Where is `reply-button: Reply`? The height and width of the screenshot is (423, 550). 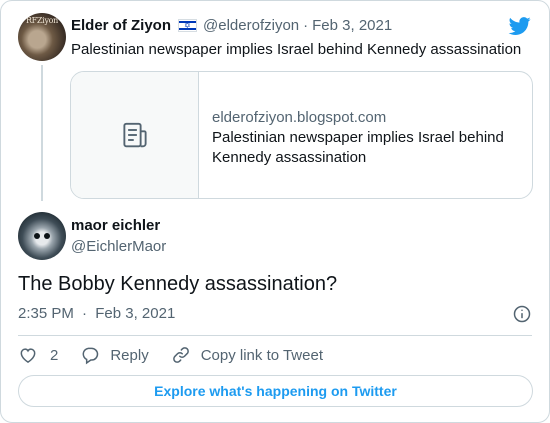 reply-button: Reply is located at coordinates (114, 355).